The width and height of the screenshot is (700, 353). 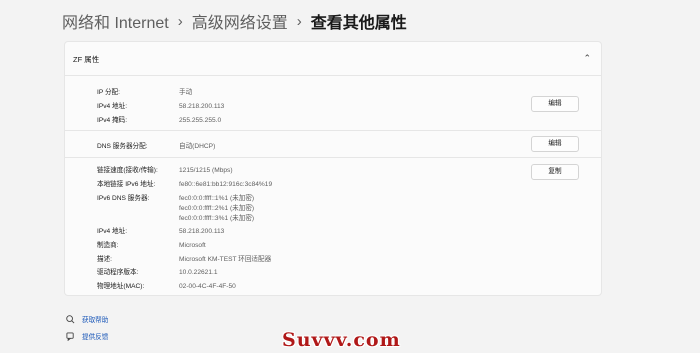 What do you see at coordinates (160, 230) in the screenshot?
I see `ipv4-address-detail-row: IPv4 地址: 58.218.200.113` at bounding box center [160, 230].